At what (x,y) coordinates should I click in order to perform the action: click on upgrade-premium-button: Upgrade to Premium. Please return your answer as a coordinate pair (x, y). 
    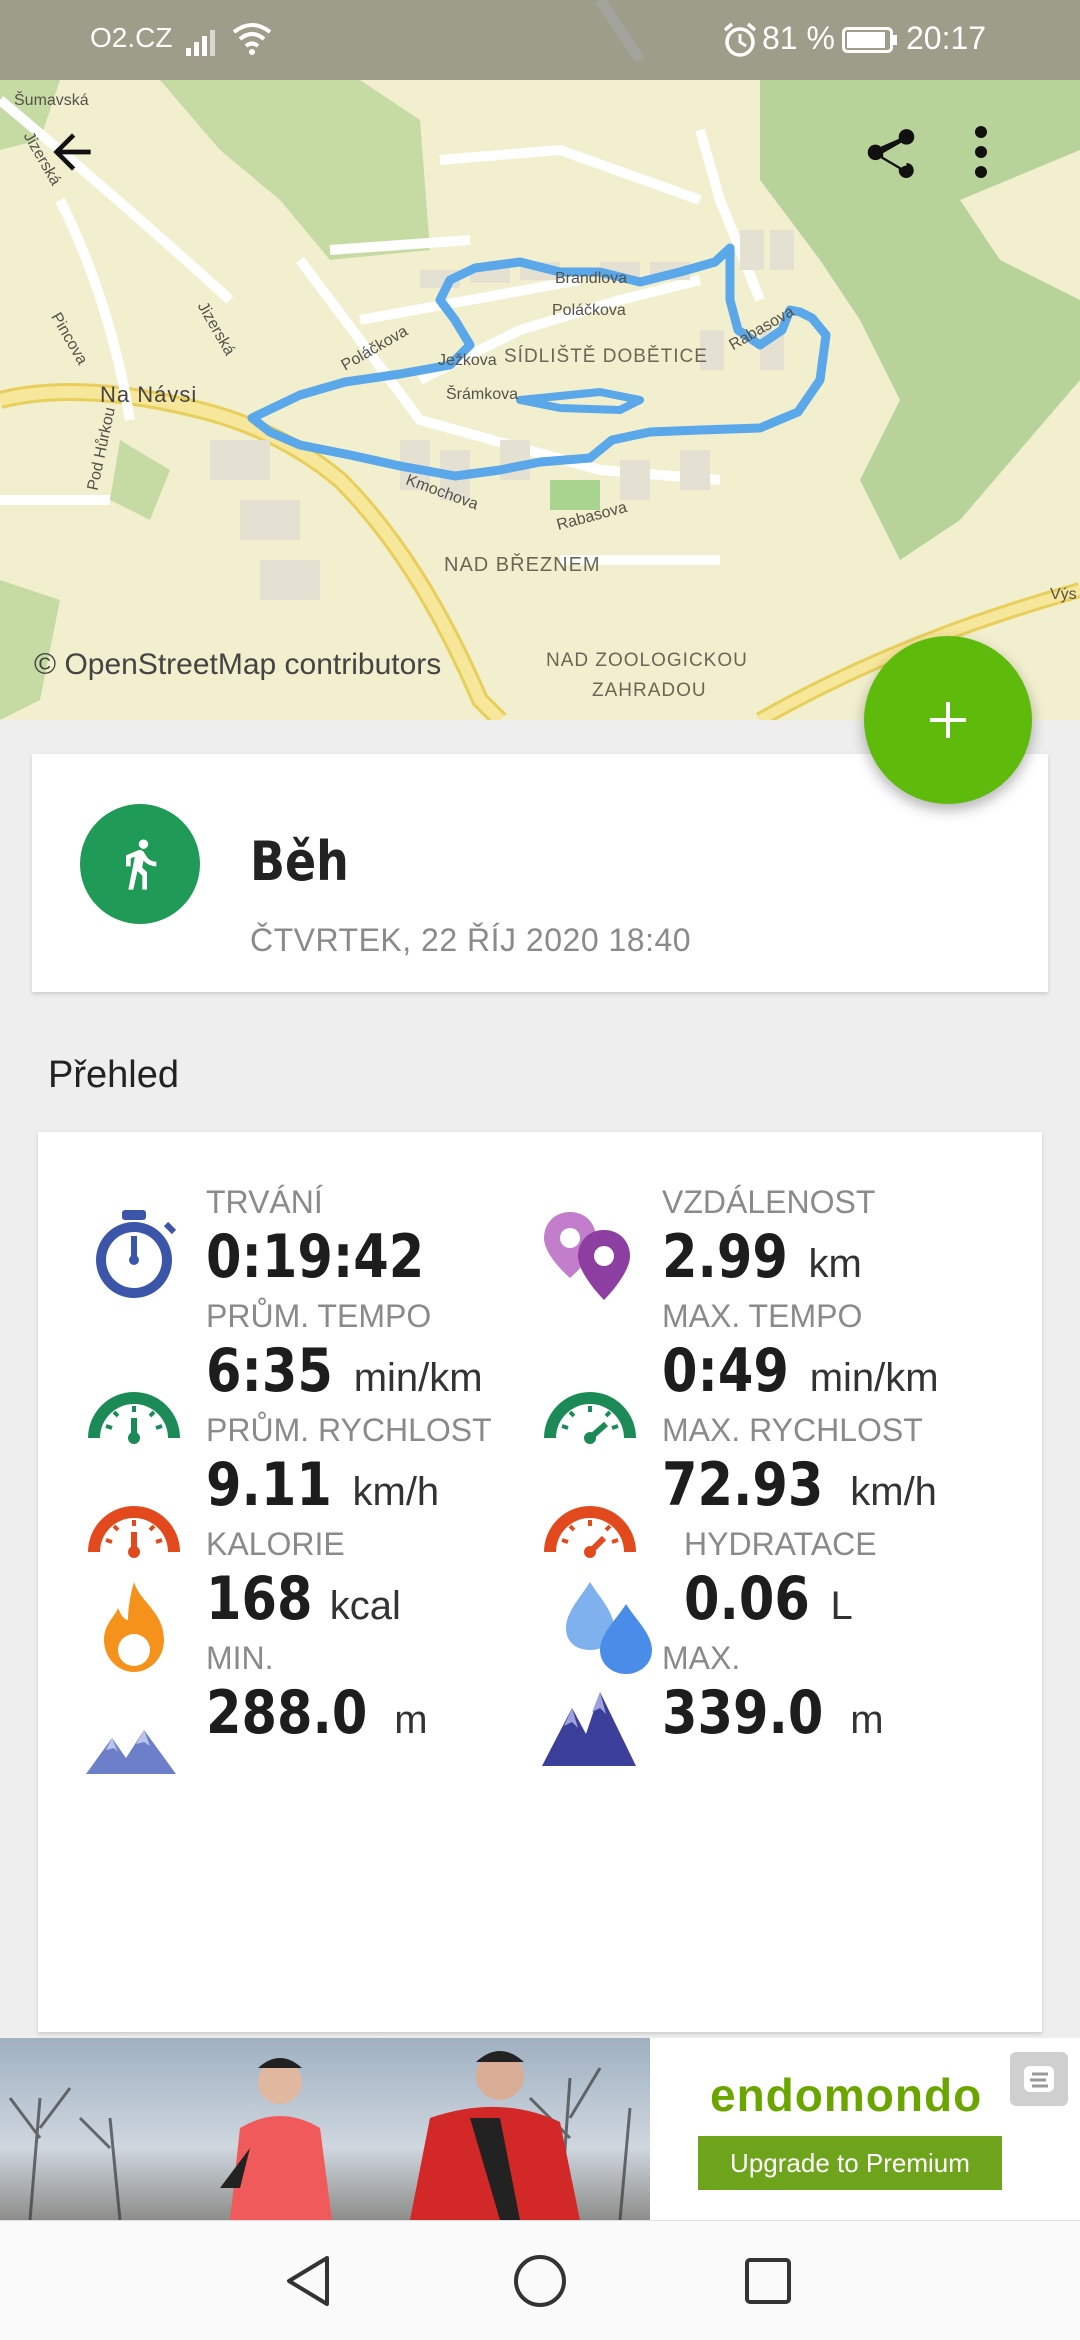
    Looking at the image, I should click on (850, 2163).